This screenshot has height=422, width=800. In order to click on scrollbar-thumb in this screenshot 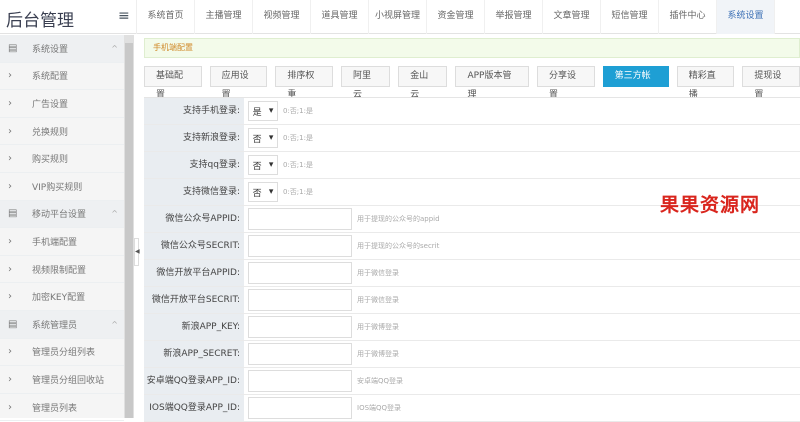, I will do `click(129, 230)`.